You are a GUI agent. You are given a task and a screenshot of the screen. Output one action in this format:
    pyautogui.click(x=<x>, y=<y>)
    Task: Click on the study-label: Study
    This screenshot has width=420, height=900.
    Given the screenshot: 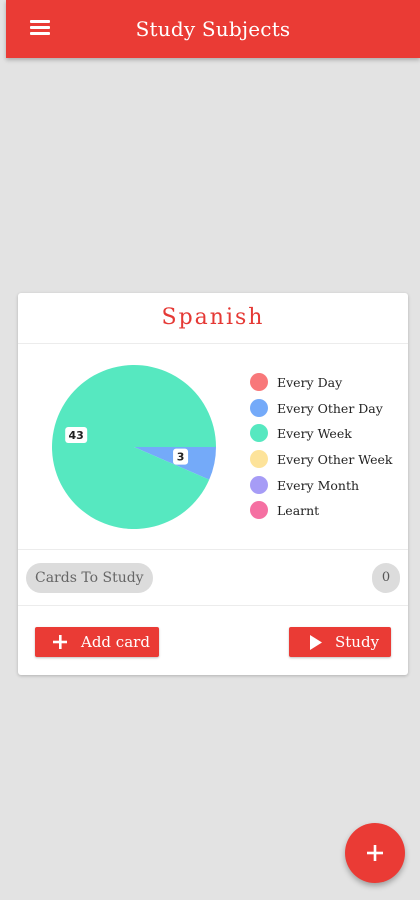 What is the action you would take?
    pyautogui.click(x=357, y=642)
    